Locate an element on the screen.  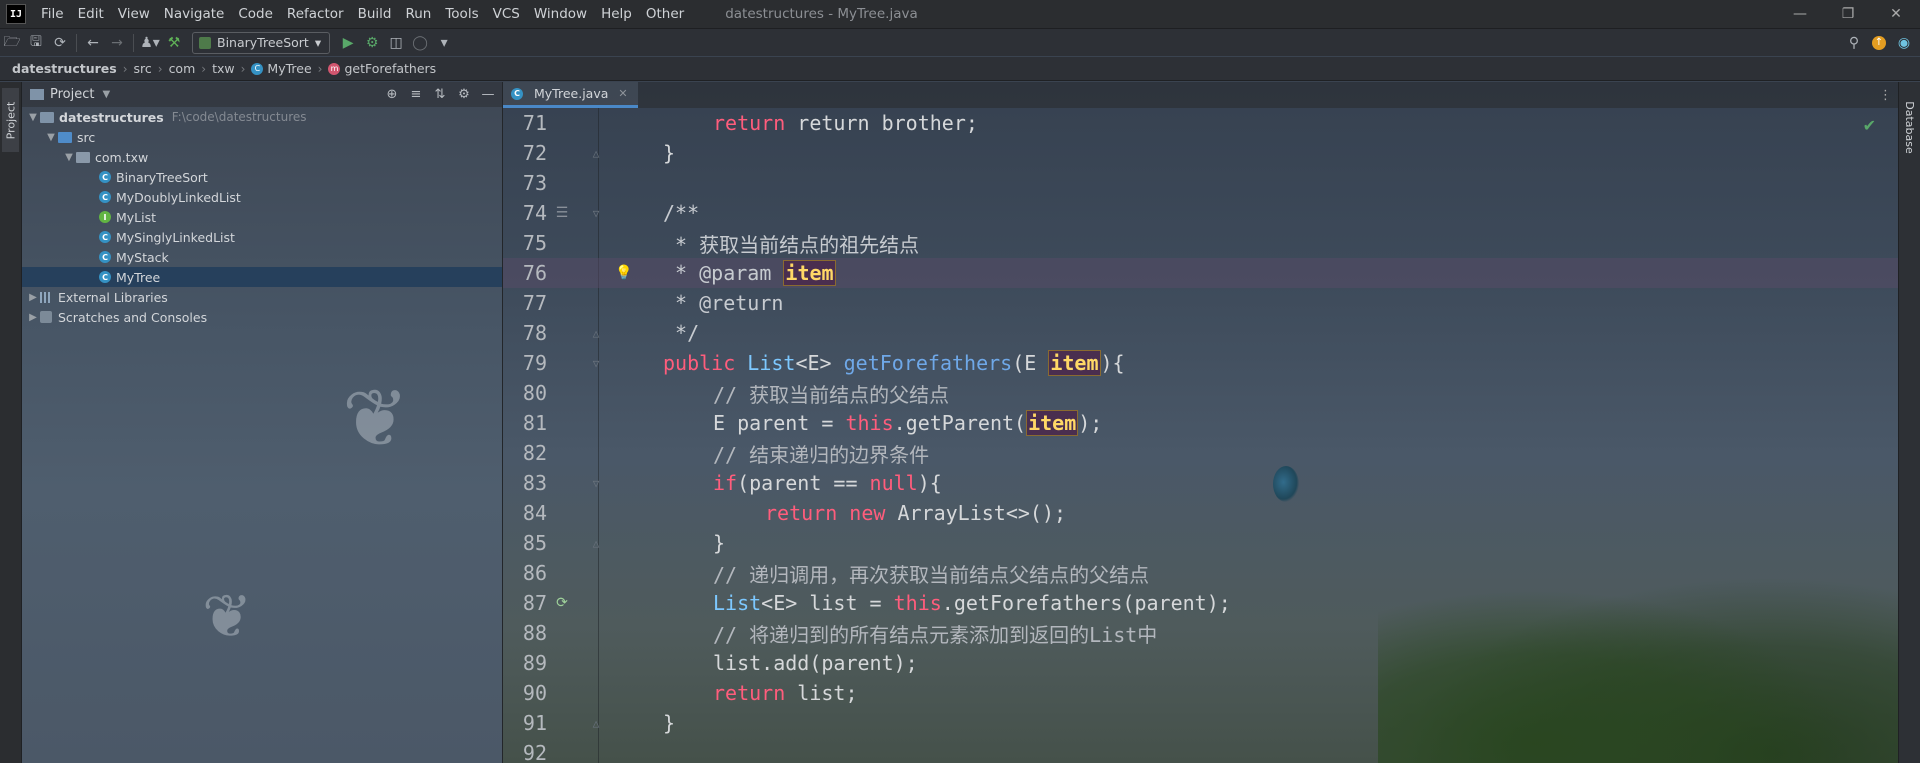
coverage-icon: ◫ is located at coordinates (396, 43).